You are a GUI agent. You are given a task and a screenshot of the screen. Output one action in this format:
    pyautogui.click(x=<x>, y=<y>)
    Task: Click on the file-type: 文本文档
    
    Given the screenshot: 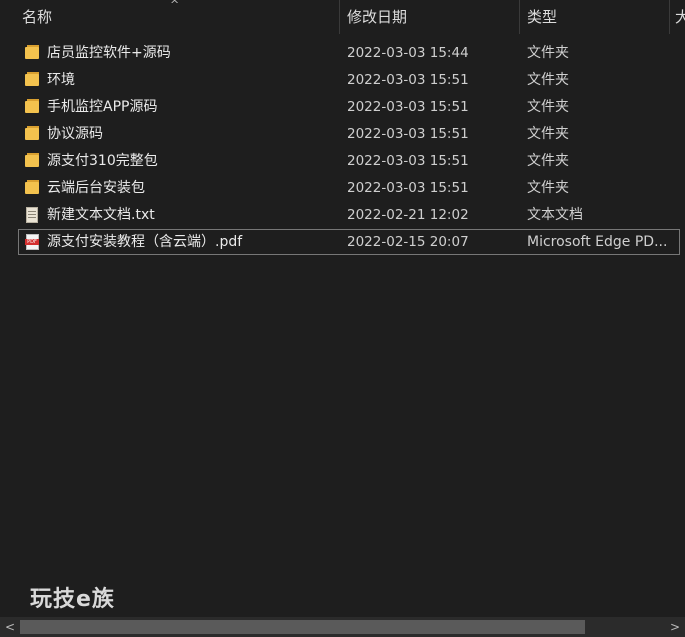 What is the action you would take?
    pyautogui.click(x=555, y=215)
    